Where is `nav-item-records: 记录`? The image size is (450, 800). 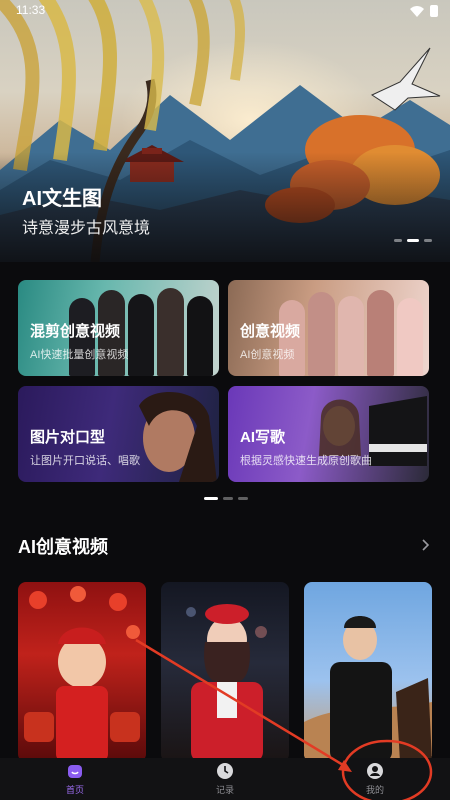 nav-item-records: 记录 is located at coordinates (225, 779).